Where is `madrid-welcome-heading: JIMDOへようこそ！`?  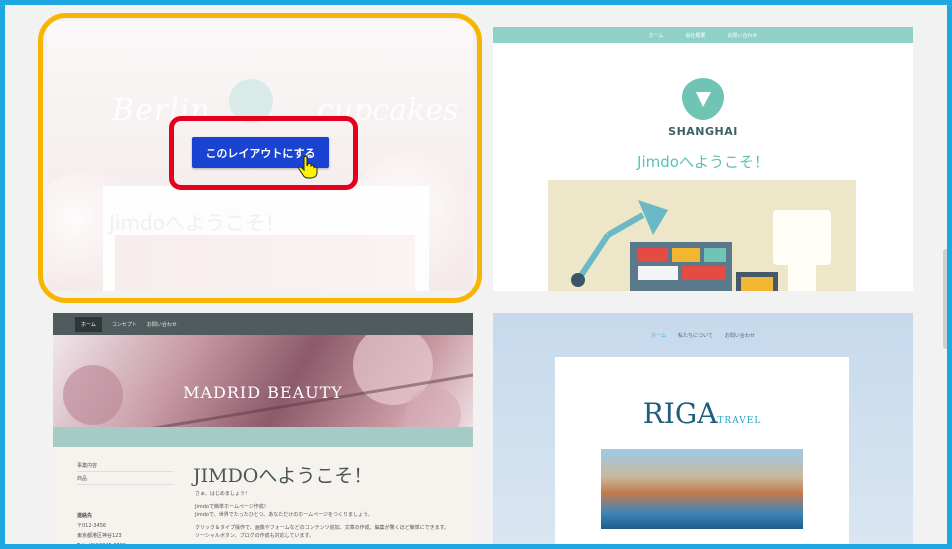 madrid-welcome-heading: JIMDOへようこそ！ is located at coordinates (283, 476).